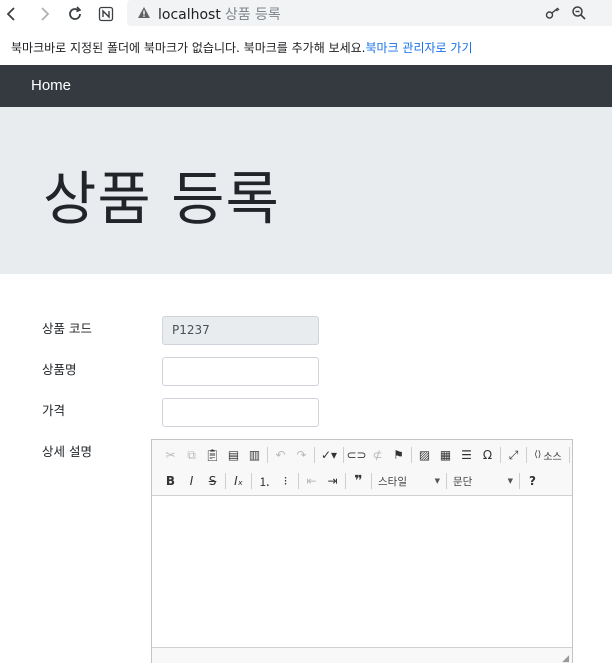  What do you see at coordinates (75, 14) in the screenshot?
I see `reload-icon` at bounding box center [75, 14].